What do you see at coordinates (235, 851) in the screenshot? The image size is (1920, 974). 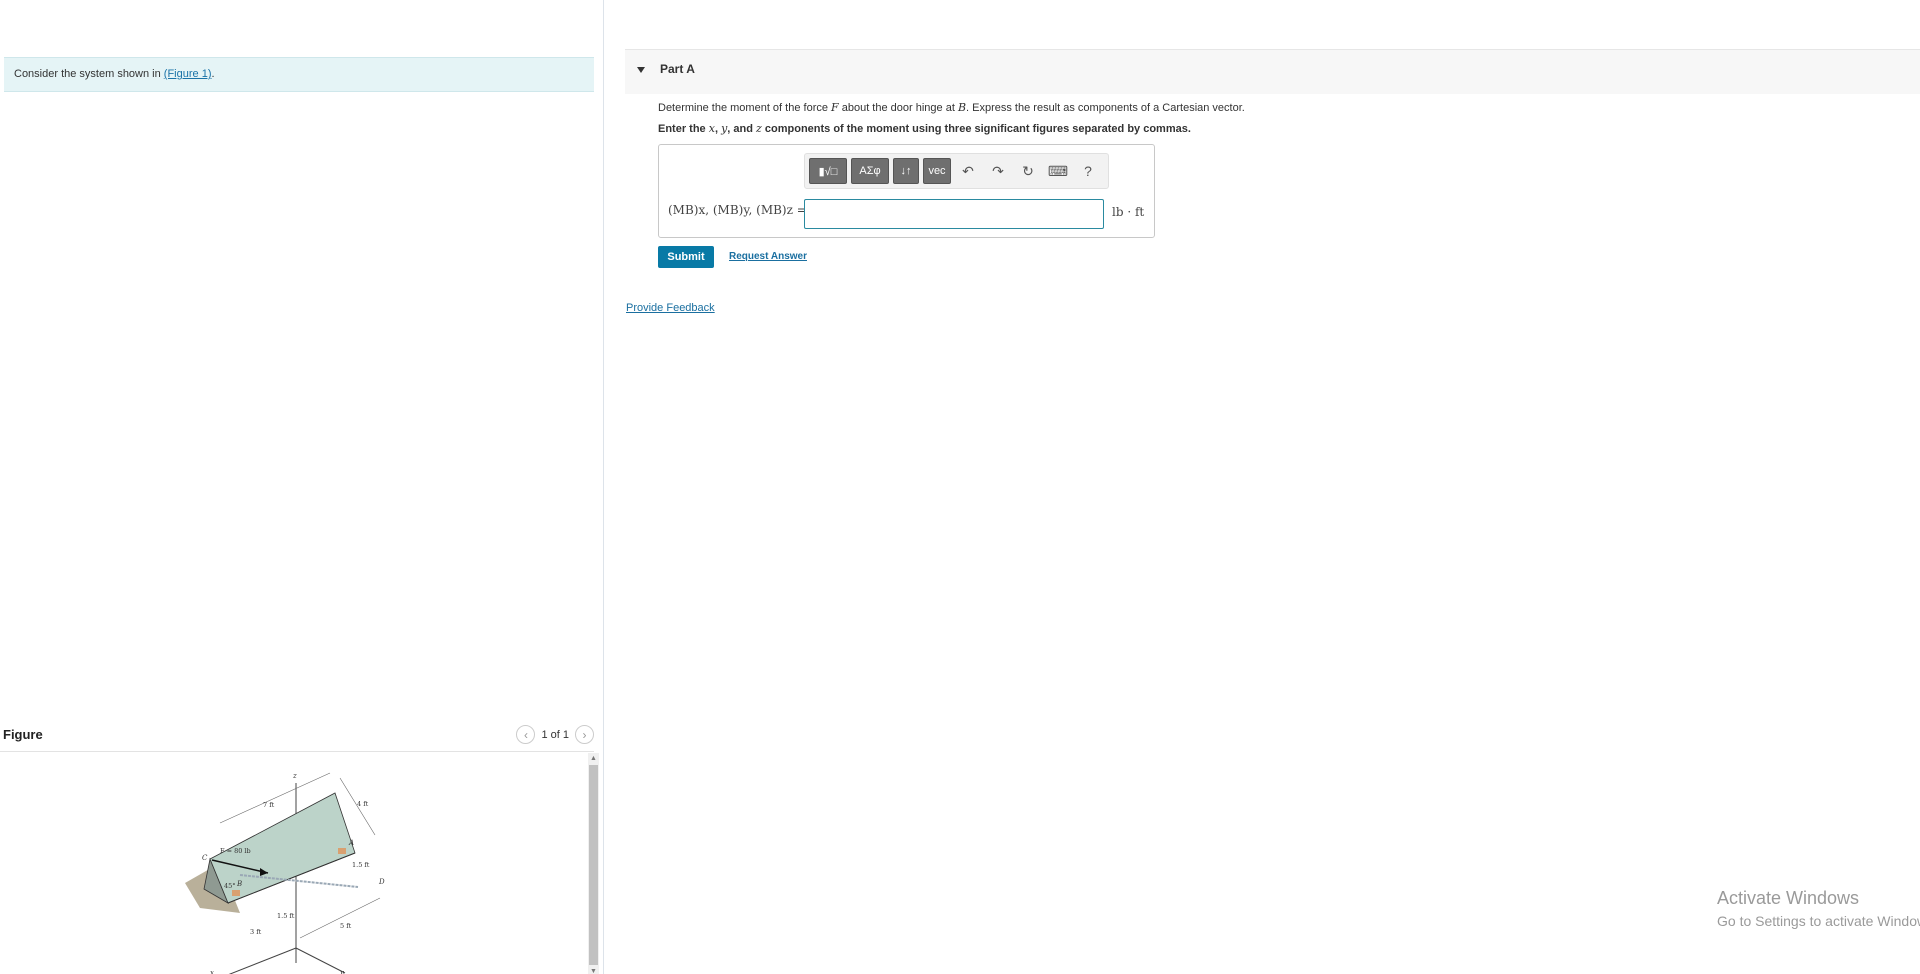 I see `label-force: F = 80 lb` at bounding box center [235, 851].